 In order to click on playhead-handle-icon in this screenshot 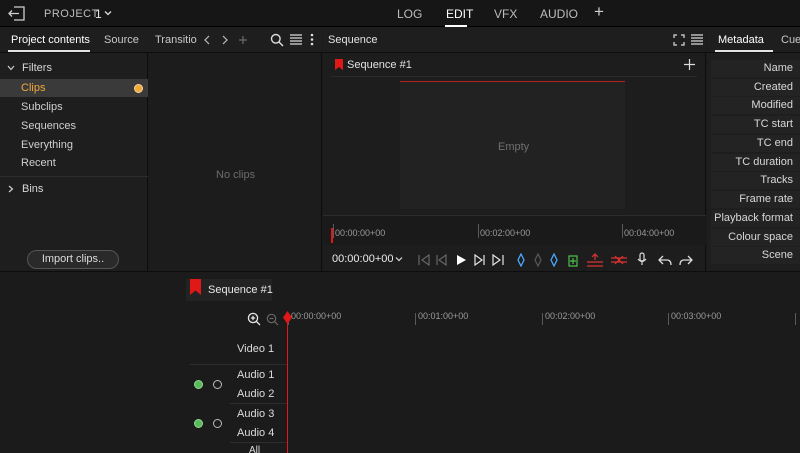, I will do `click(287, 317)`.